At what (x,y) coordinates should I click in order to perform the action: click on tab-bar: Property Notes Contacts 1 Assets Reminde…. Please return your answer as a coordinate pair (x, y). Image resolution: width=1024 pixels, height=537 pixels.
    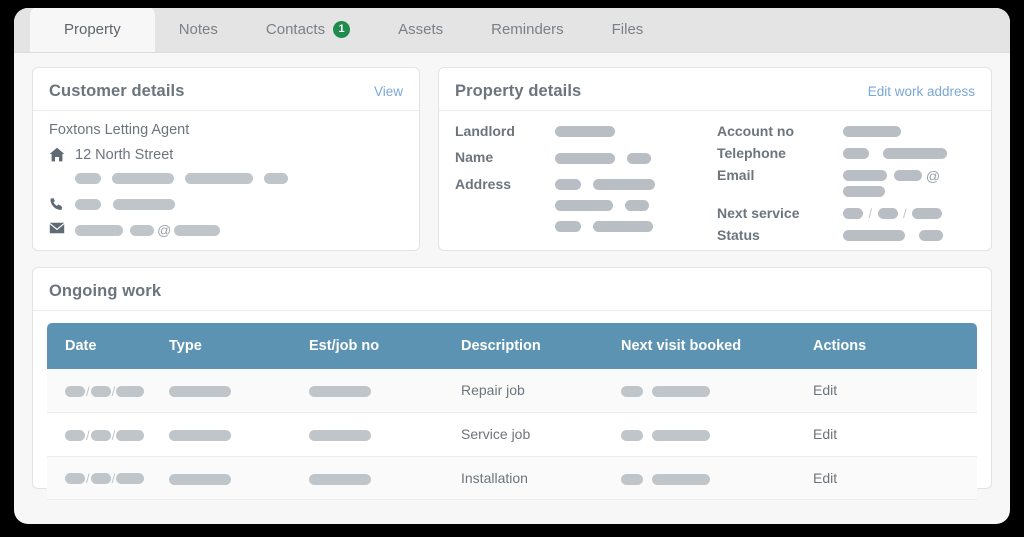
    Looking at the image, I should click on (512, 30).